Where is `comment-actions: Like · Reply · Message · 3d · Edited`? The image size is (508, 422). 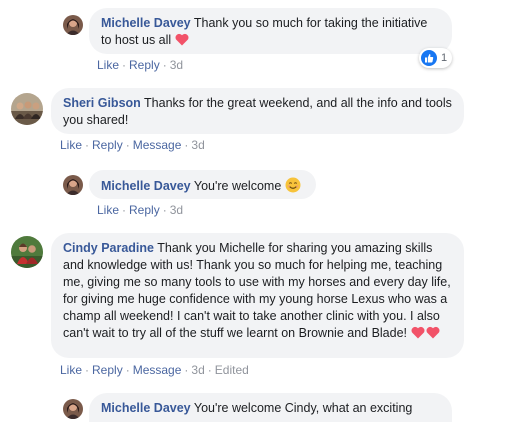
comment-actions: Like · Reply · Message · 3d · Edited is located at coordinates (154, 370).